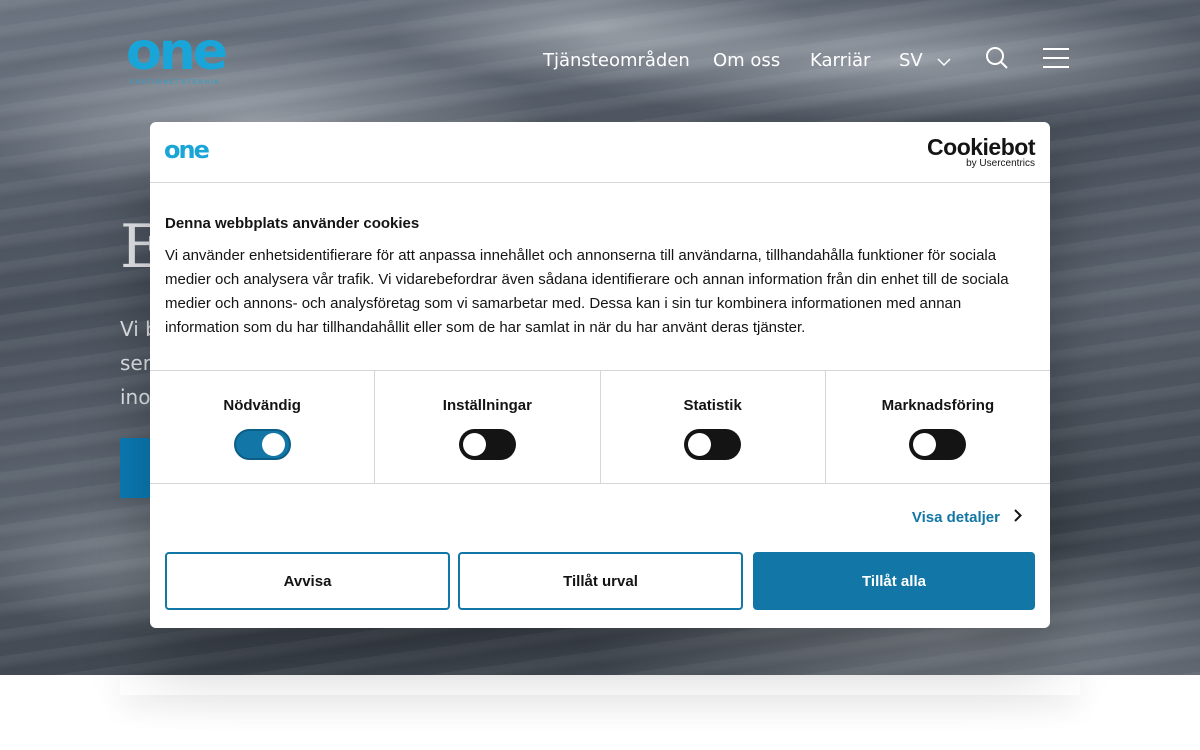 The width and height of the screenshot is (1200, 750). What do you see at coordinates (955, 517) in the screenshot?
I see `show-details-label: Visa detaljer` at bounding box center [955, 517].